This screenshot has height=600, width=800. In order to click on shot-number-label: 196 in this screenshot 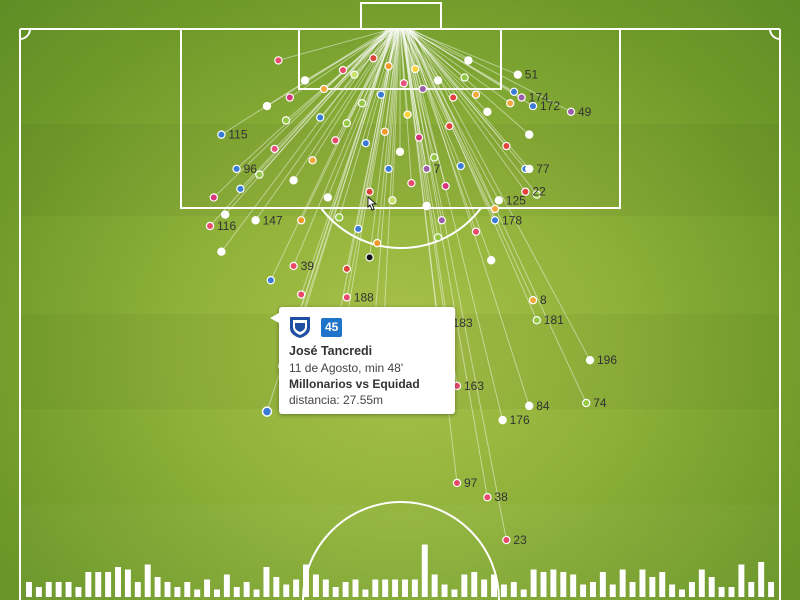, I will do `click(607, 360)`.